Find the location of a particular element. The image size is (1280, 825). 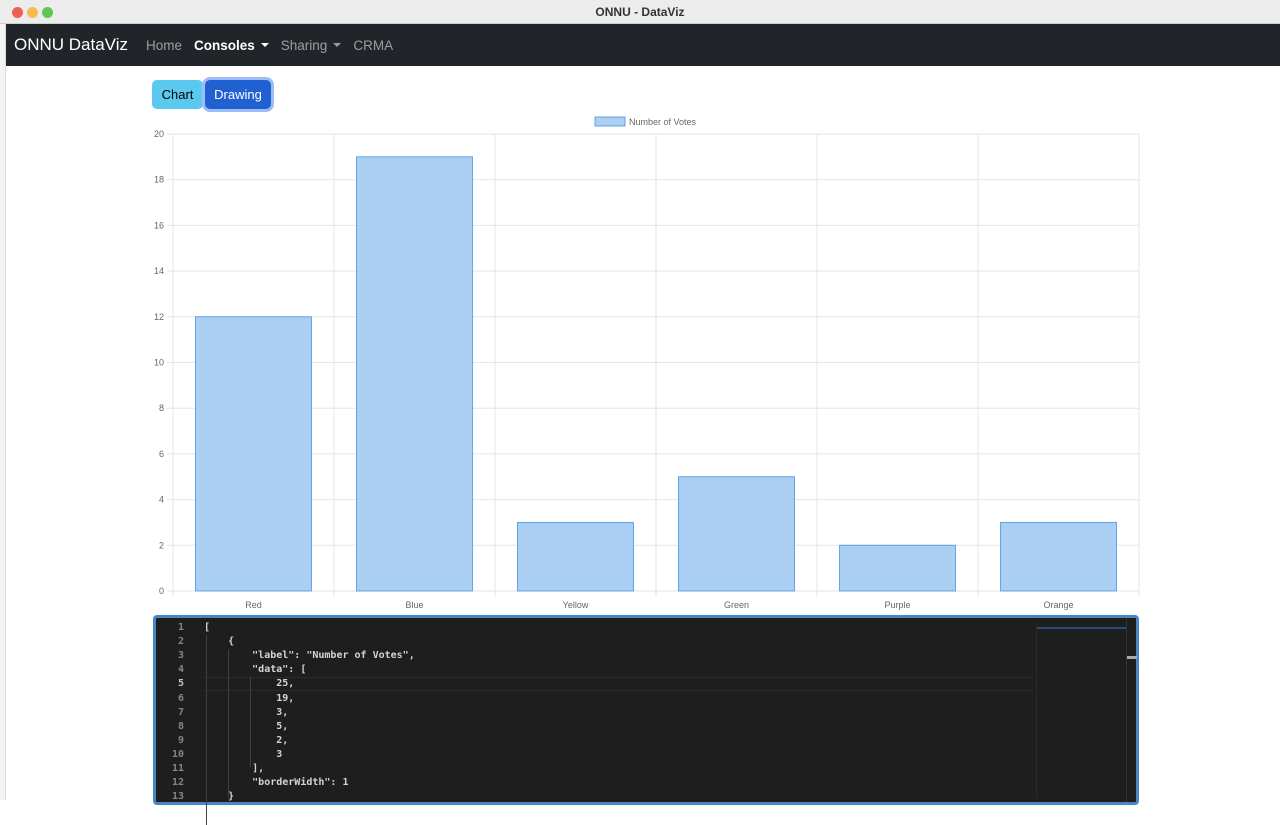

legend-swatch is located at coordinates (610, 121).